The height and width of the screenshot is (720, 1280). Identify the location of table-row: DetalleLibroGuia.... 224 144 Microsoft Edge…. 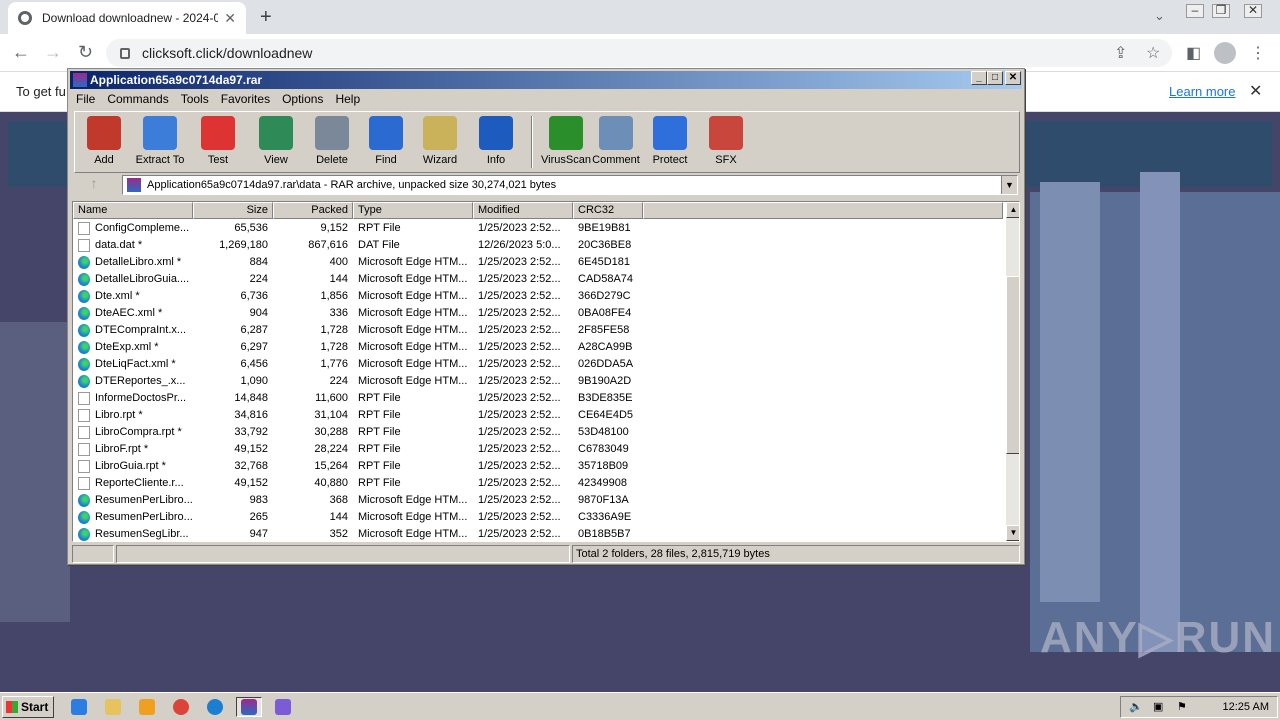
(538, 279).